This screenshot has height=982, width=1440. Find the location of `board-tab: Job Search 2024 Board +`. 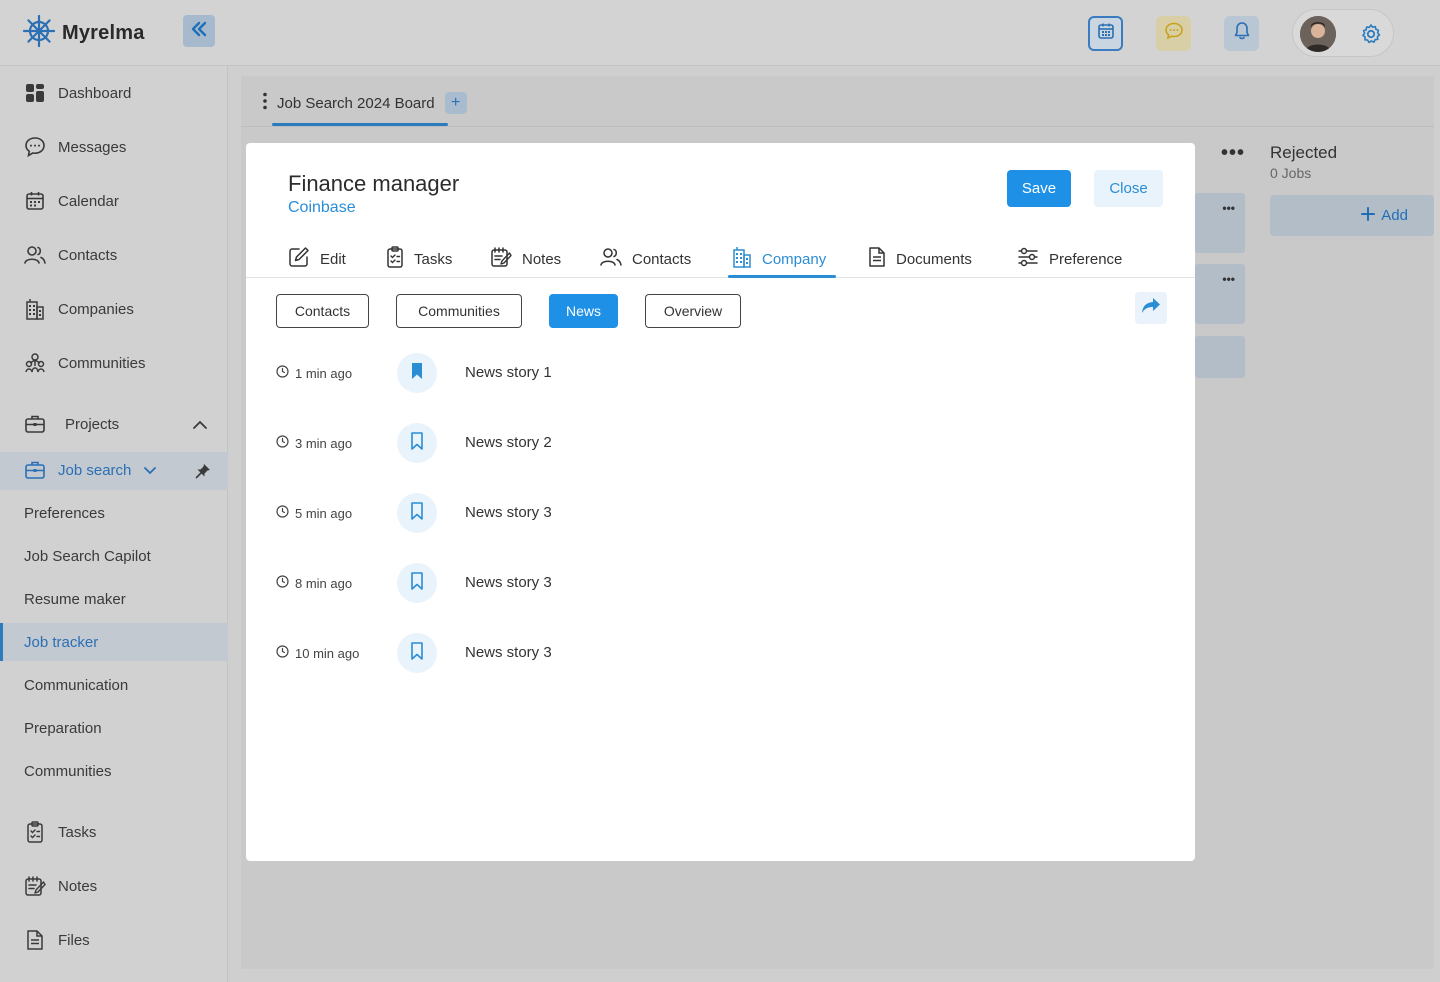

board-tab: Job Search 2024 Board + is located at coordinates (365, 103).